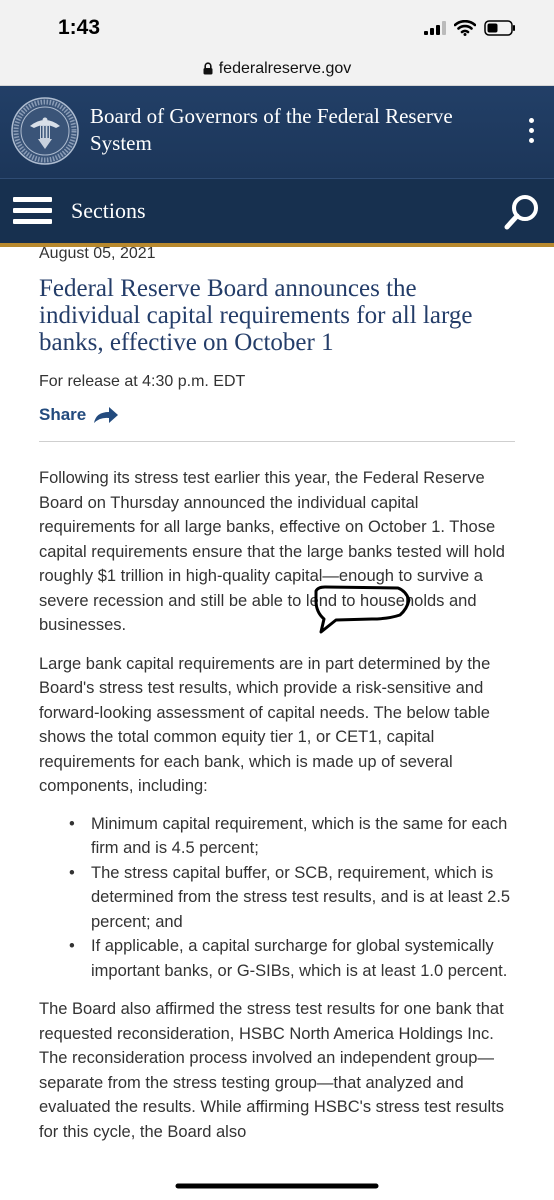 The width and height of the screenshot is (554, 1200). Describe the element at coordinates (435, 28) in the screenshot. I see `cellular-signal-icon` at that location.